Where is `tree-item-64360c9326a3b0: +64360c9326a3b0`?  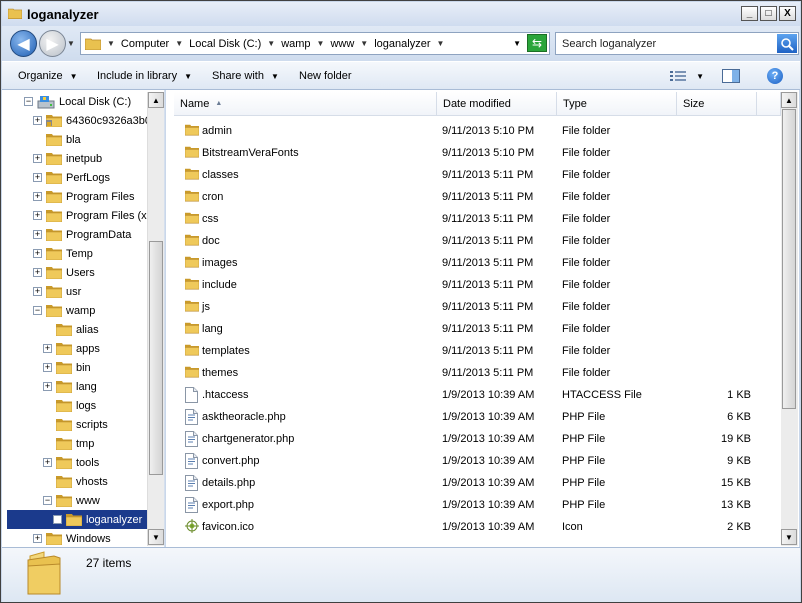
tree-item-64360c9326a3b0: +64360c9326a3b0 is located at coordinates (82, 120).